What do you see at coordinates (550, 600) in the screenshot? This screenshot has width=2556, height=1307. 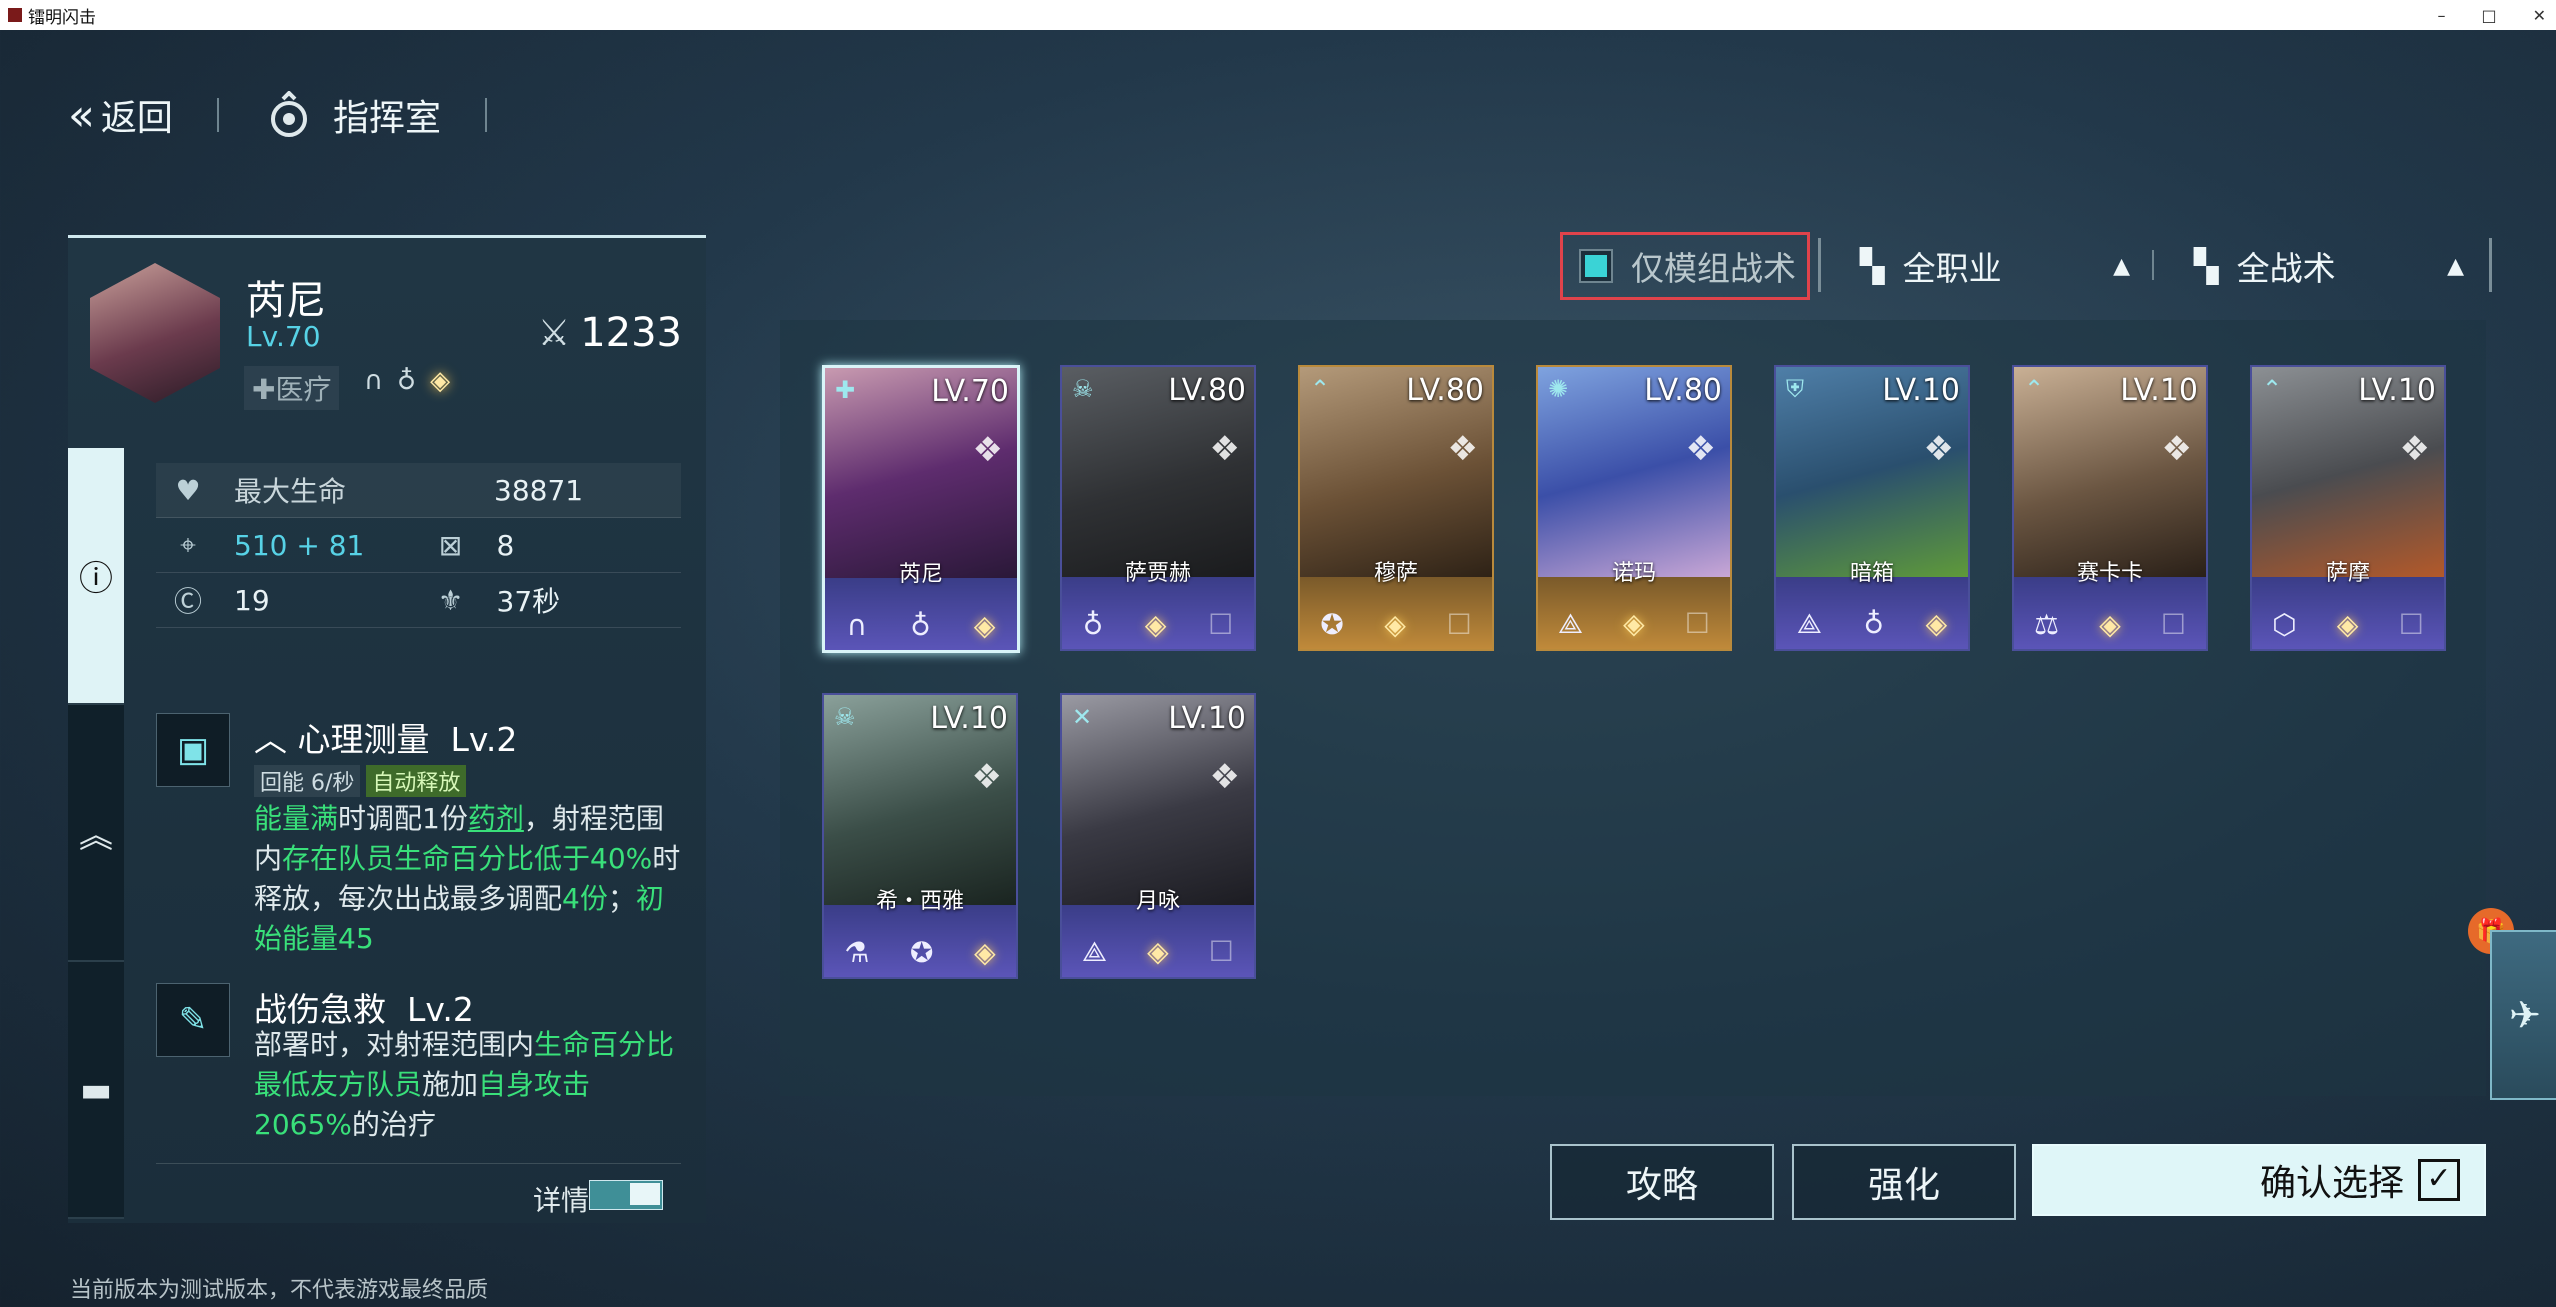 I see `redeploy-cell: ⚜ 37秒` at bounding box center [550, 600].